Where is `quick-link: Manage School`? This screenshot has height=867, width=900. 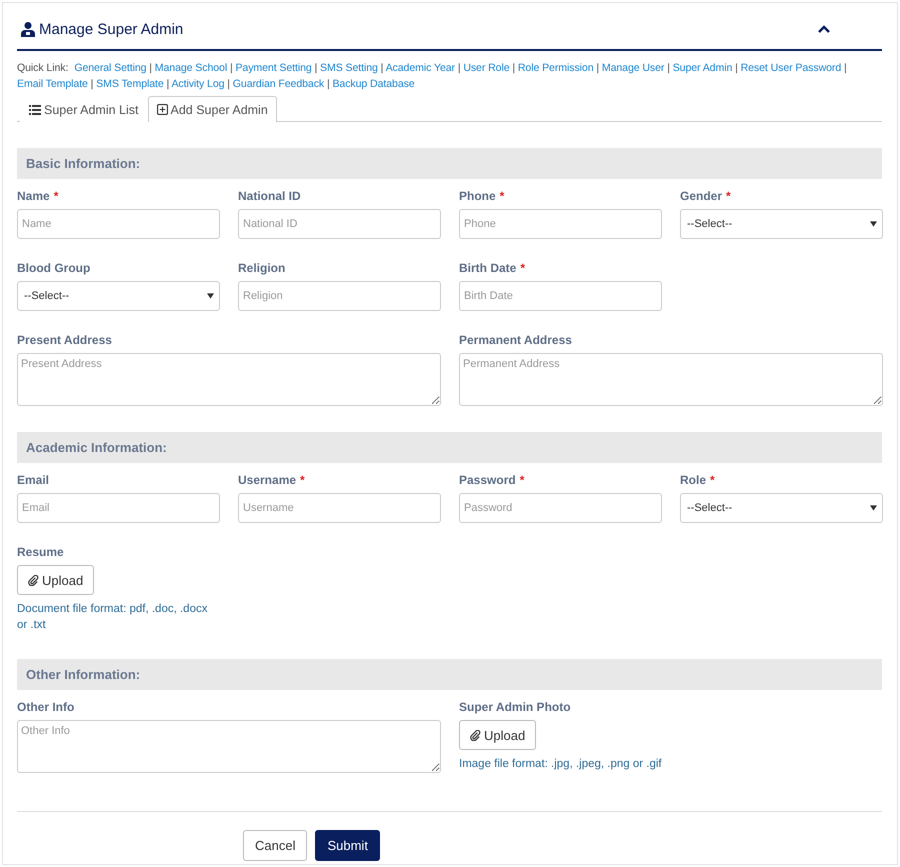 quick-link: Manage School is located at coordinates (191, 68).